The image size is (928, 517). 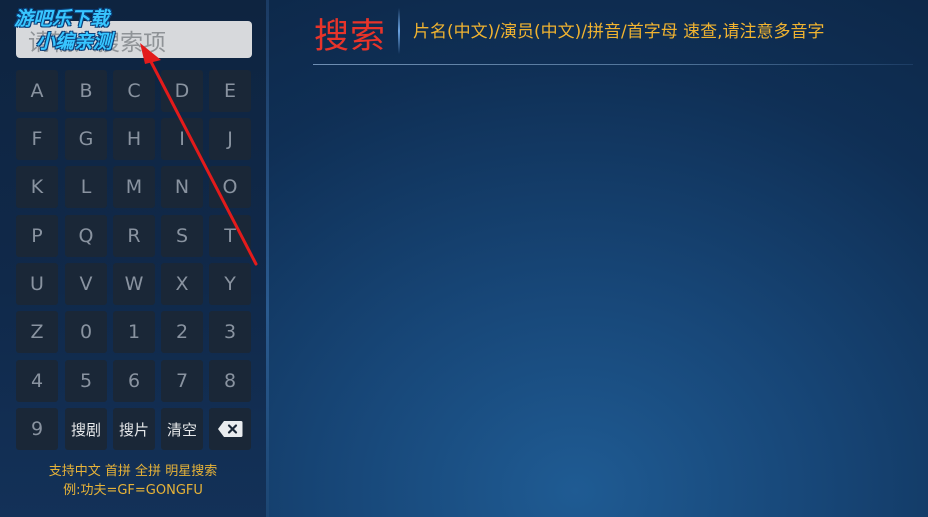 What do you see at coordinates (134, 139) in the screenshot?
I see `key-7: H` at bounding box center [134, 139].